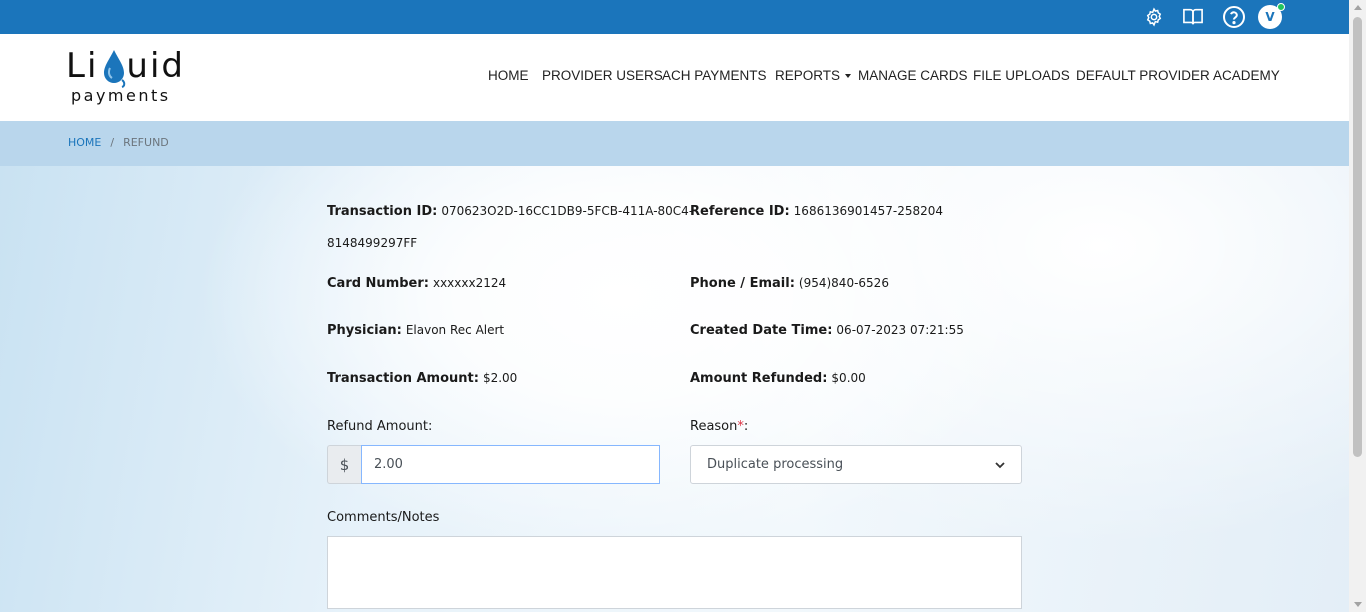  What do you see at coordinates (674, 17) in the screenshot?
I see `top-utility-bar: V` at bounding box center [674, 17].